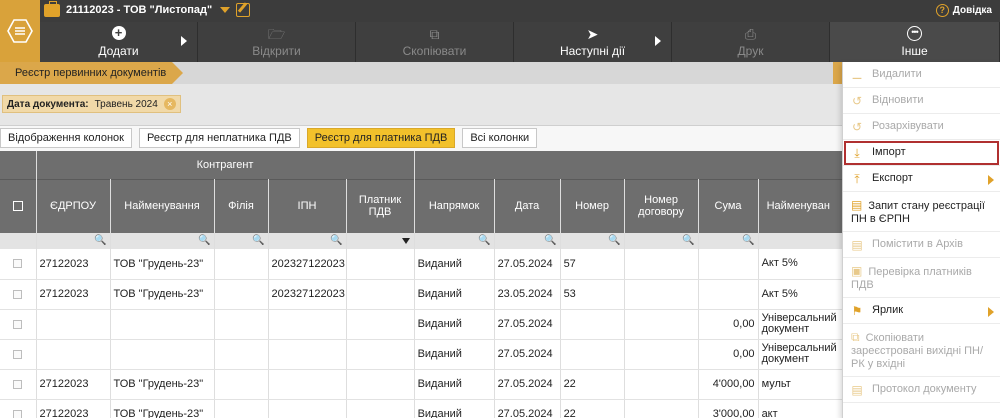 The image size is (1000, 418). Describe the element at coordinates (500, 138) in the screenshot. I see `view-button-all: Всі колонки` at that location.